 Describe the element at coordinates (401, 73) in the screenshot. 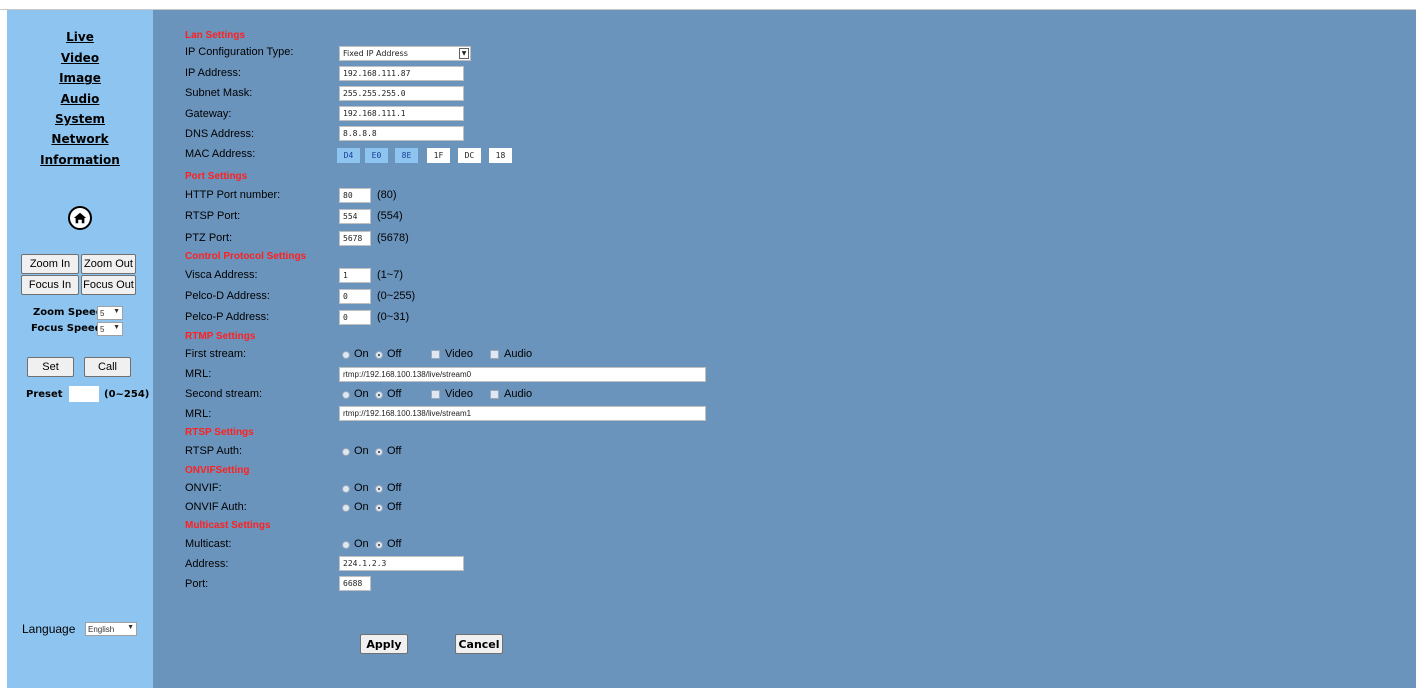

I see `ip-address-input: 192.168.111.87` at that location.